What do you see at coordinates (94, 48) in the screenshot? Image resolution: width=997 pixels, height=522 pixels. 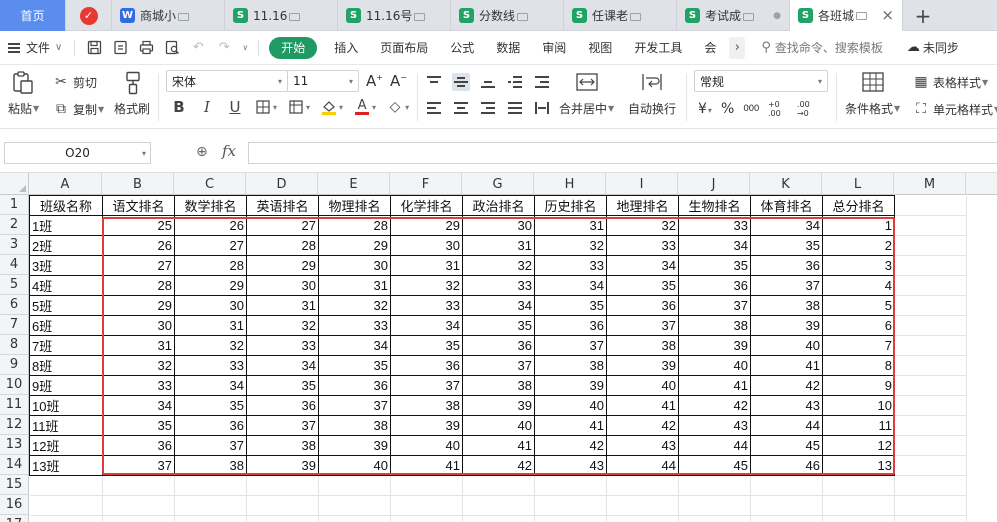 I see `save-icon` at bounding box center [94, 48].